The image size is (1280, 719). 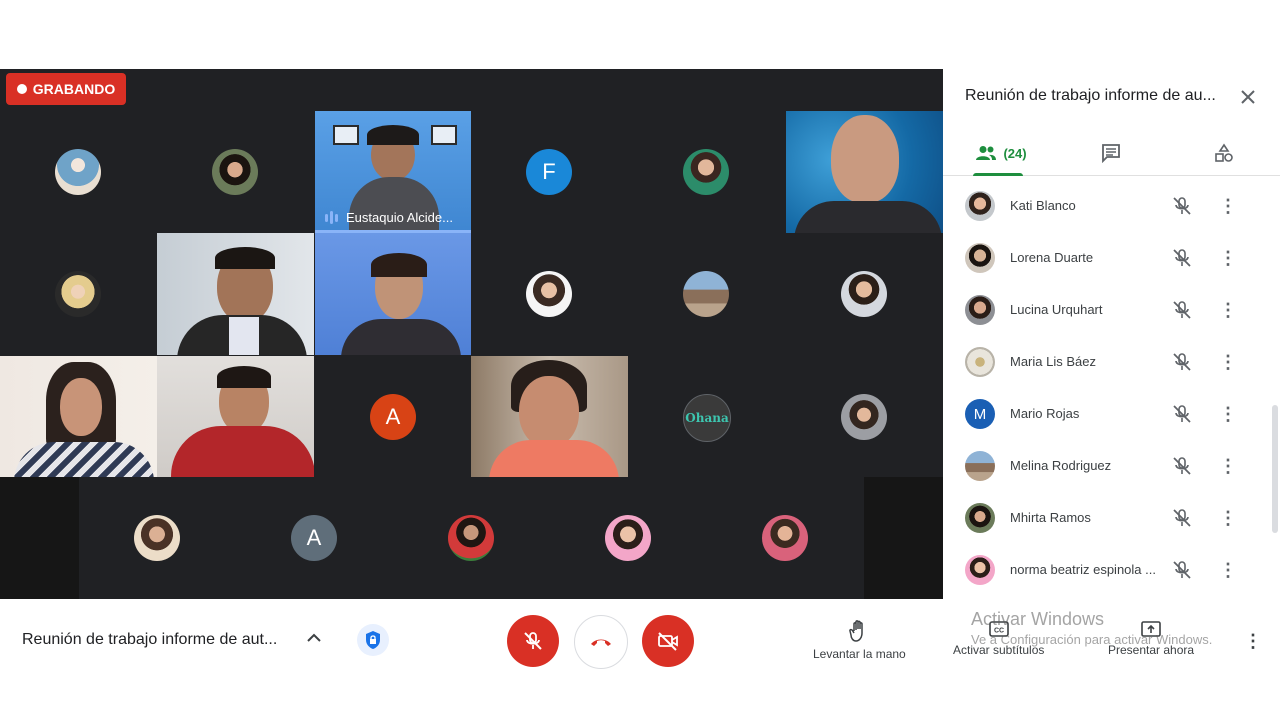 I want to click on participant-name: Mario Rojas, so click(x=1045, y=413).